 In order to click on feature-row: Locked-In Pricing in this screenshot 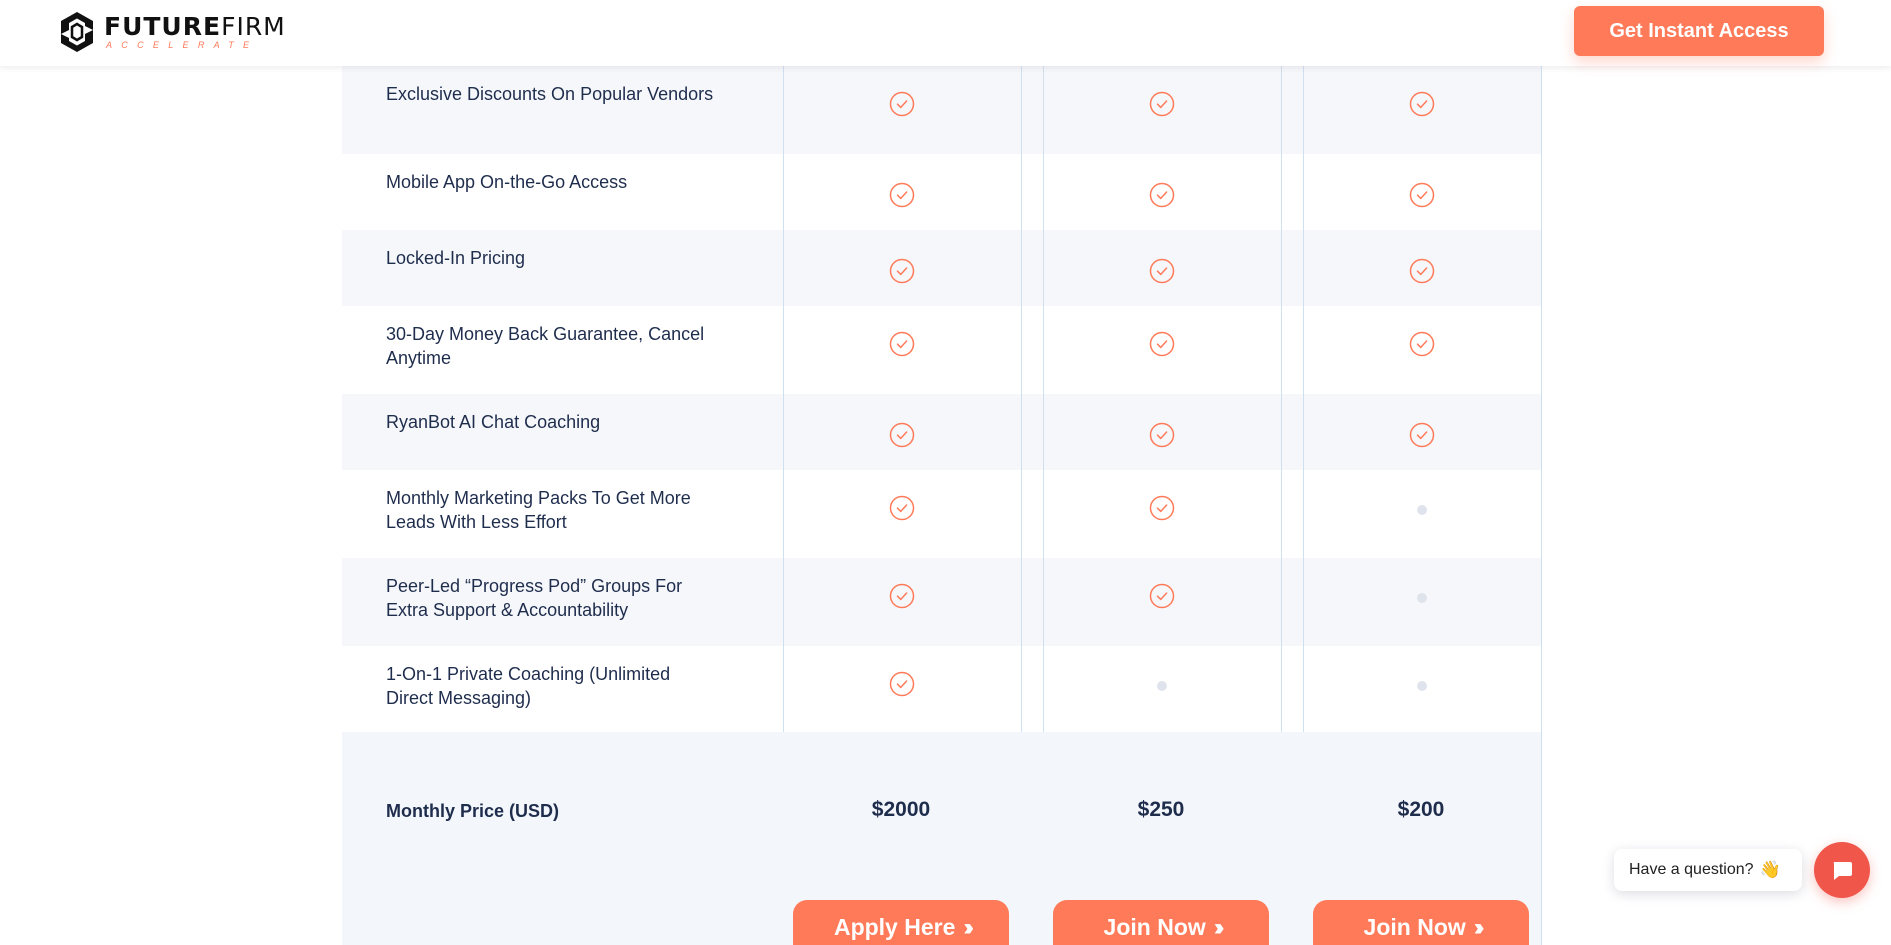, I will do `click(941, 268)`.